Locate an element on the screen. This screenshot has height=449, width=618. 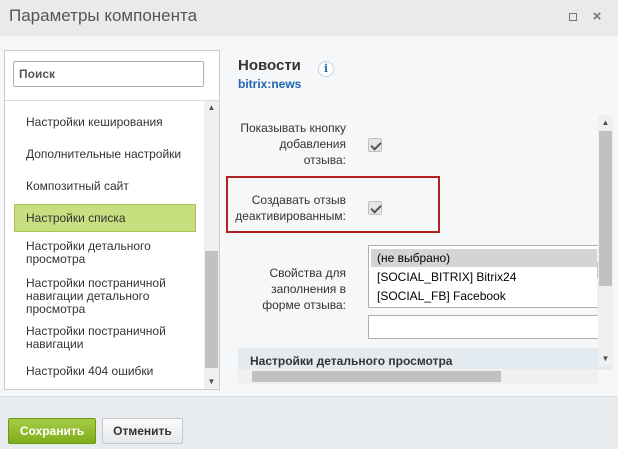
listbox-option: [SOCIAL_FB] Facebook is located at coordinates (485, 296).